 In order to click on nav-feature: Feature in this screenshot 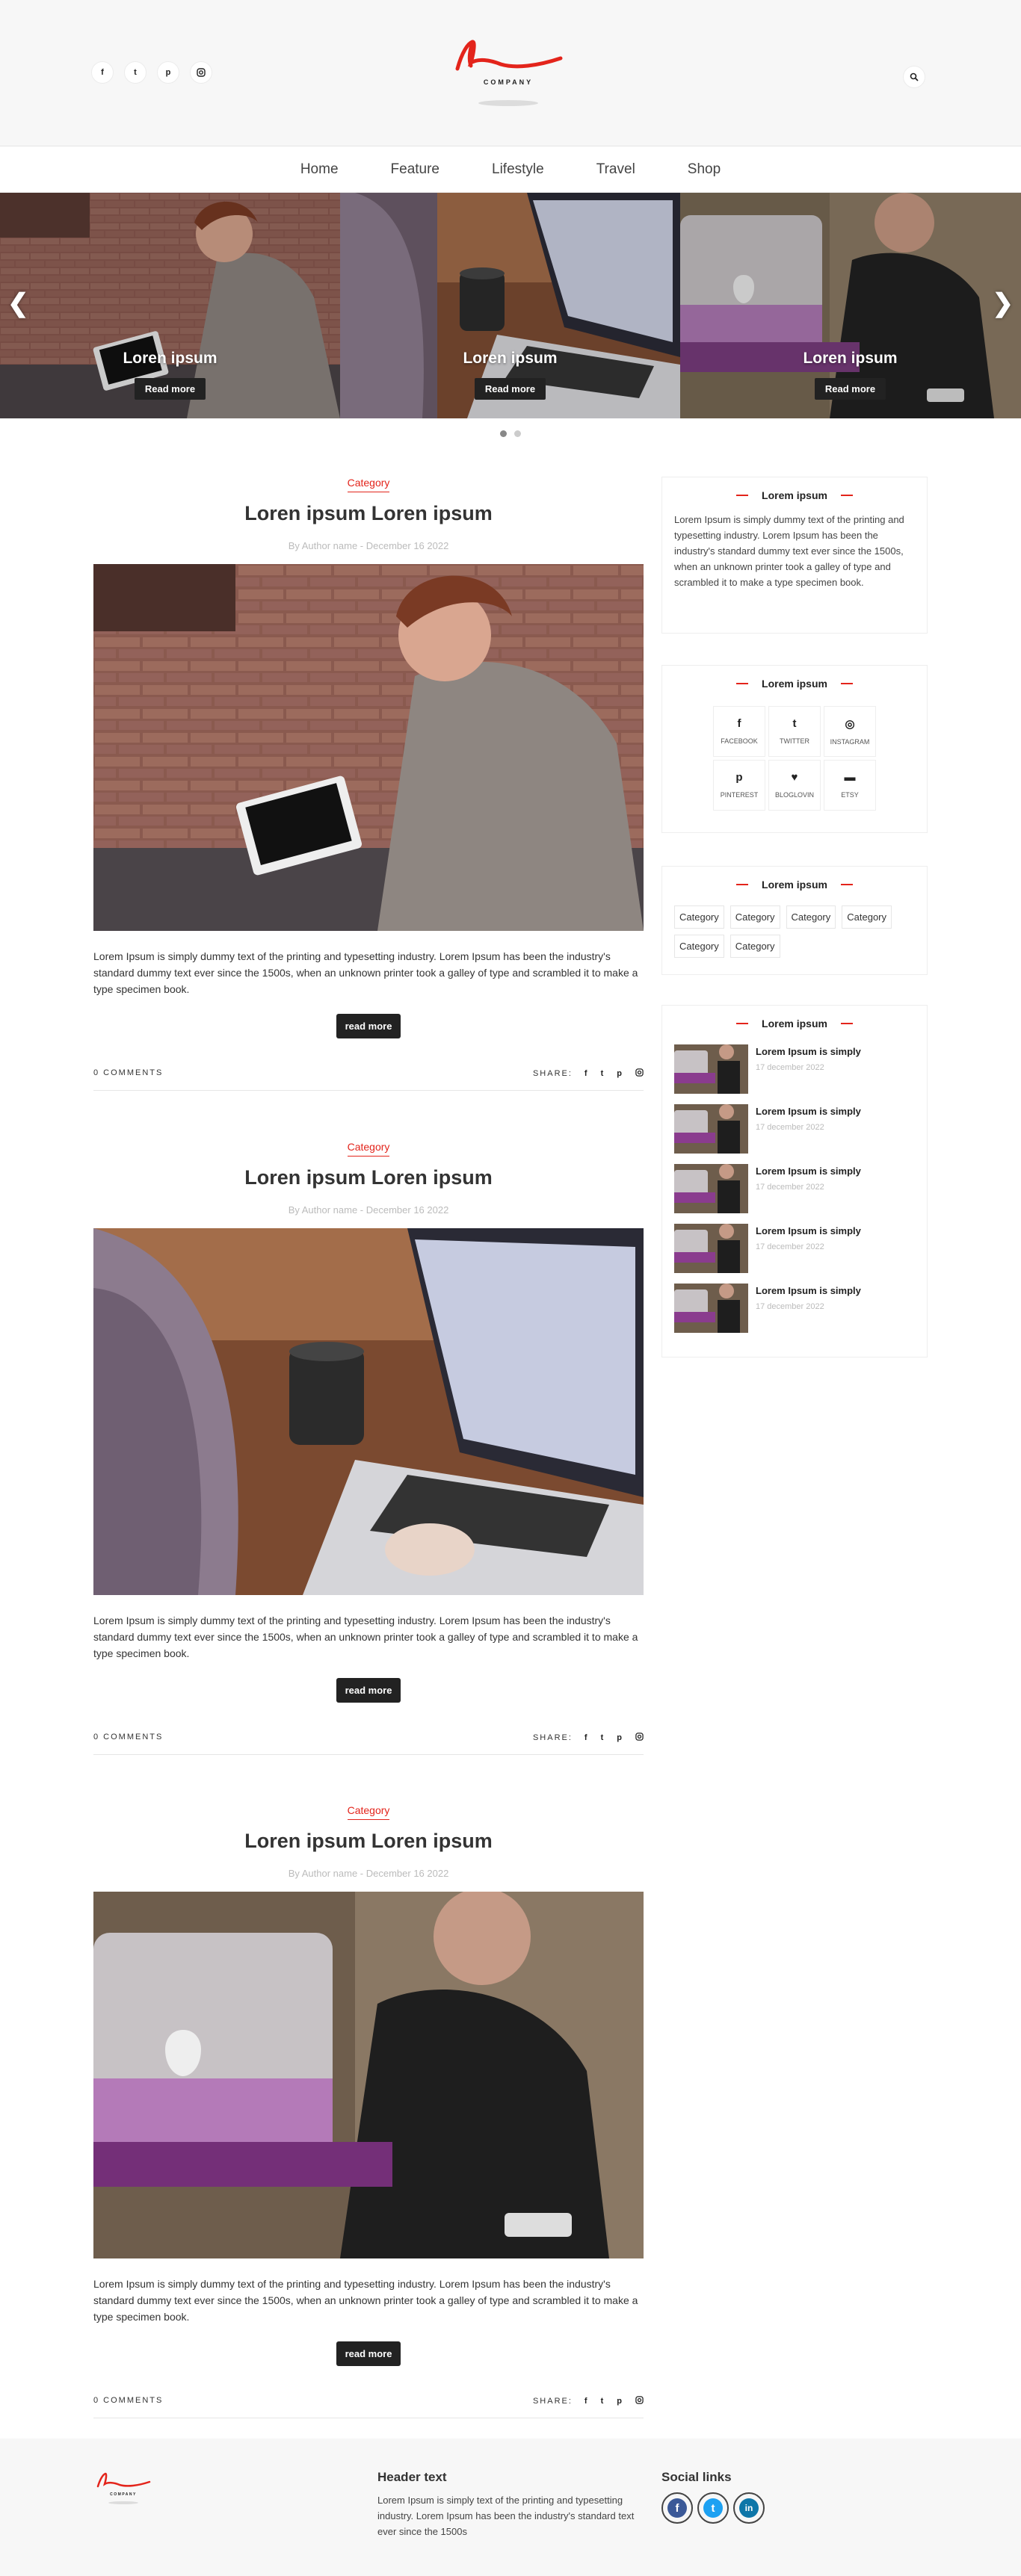, I will do `click(415, 169)`.